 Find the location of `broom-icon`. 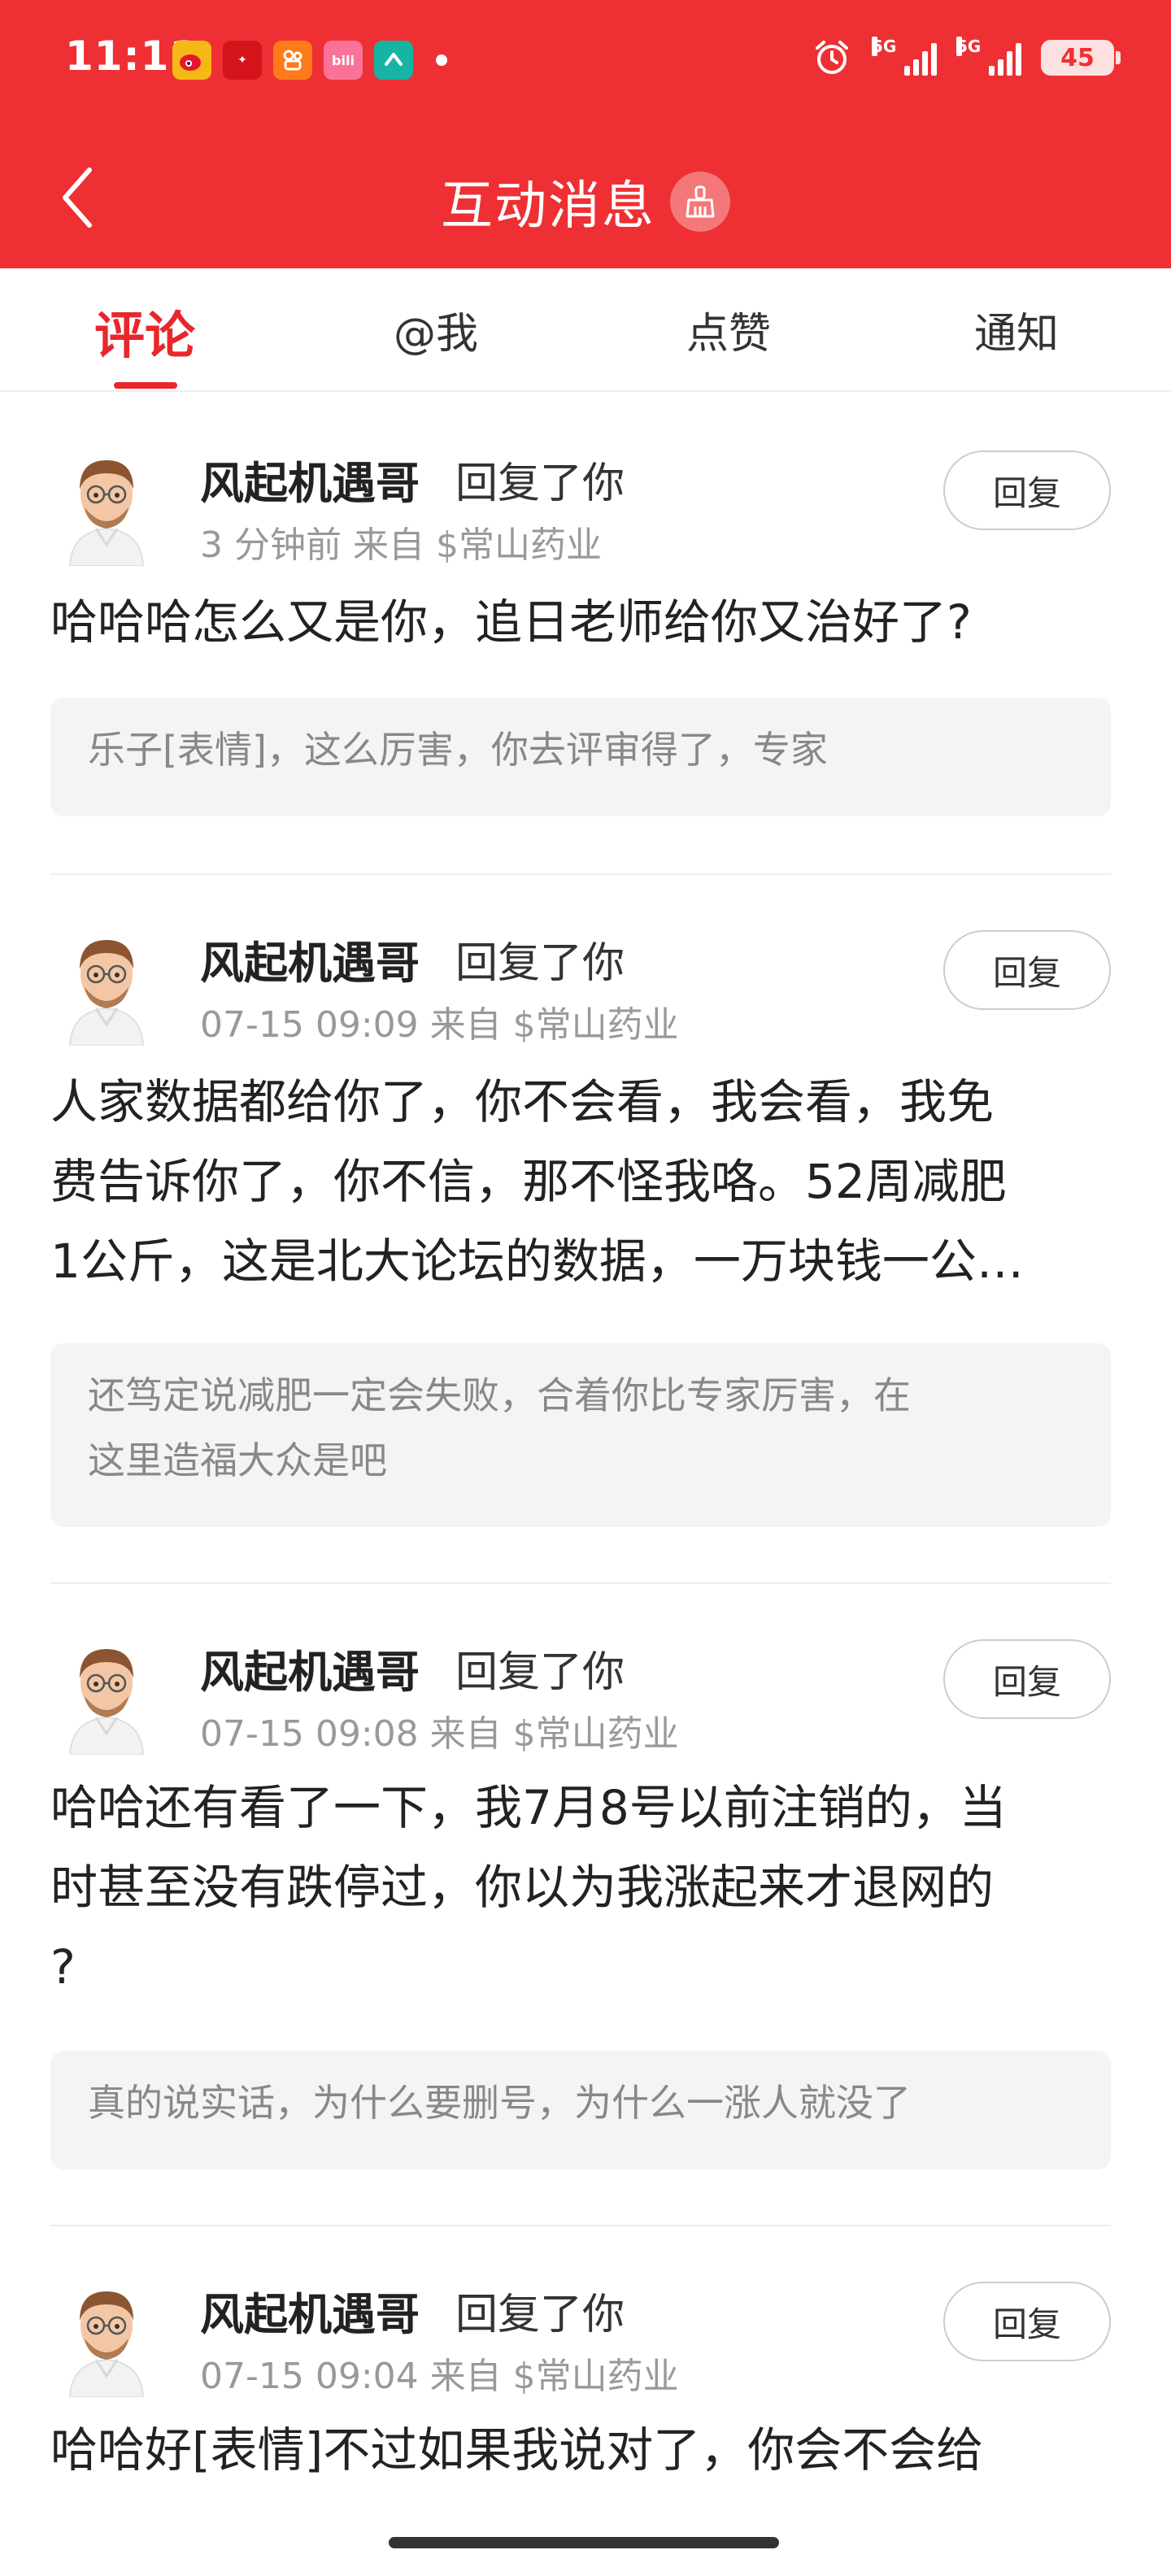

broom-icon is located at coordinates (700, 202).